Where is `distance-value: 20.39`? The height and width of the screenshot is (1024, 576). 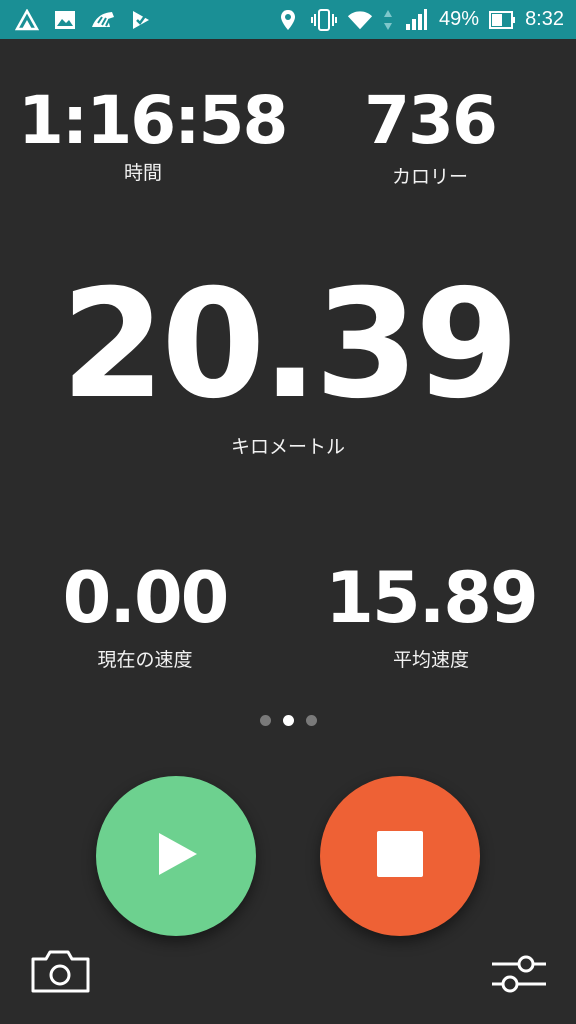 distance-value: 20.39 is located at coordinates (289, 345).